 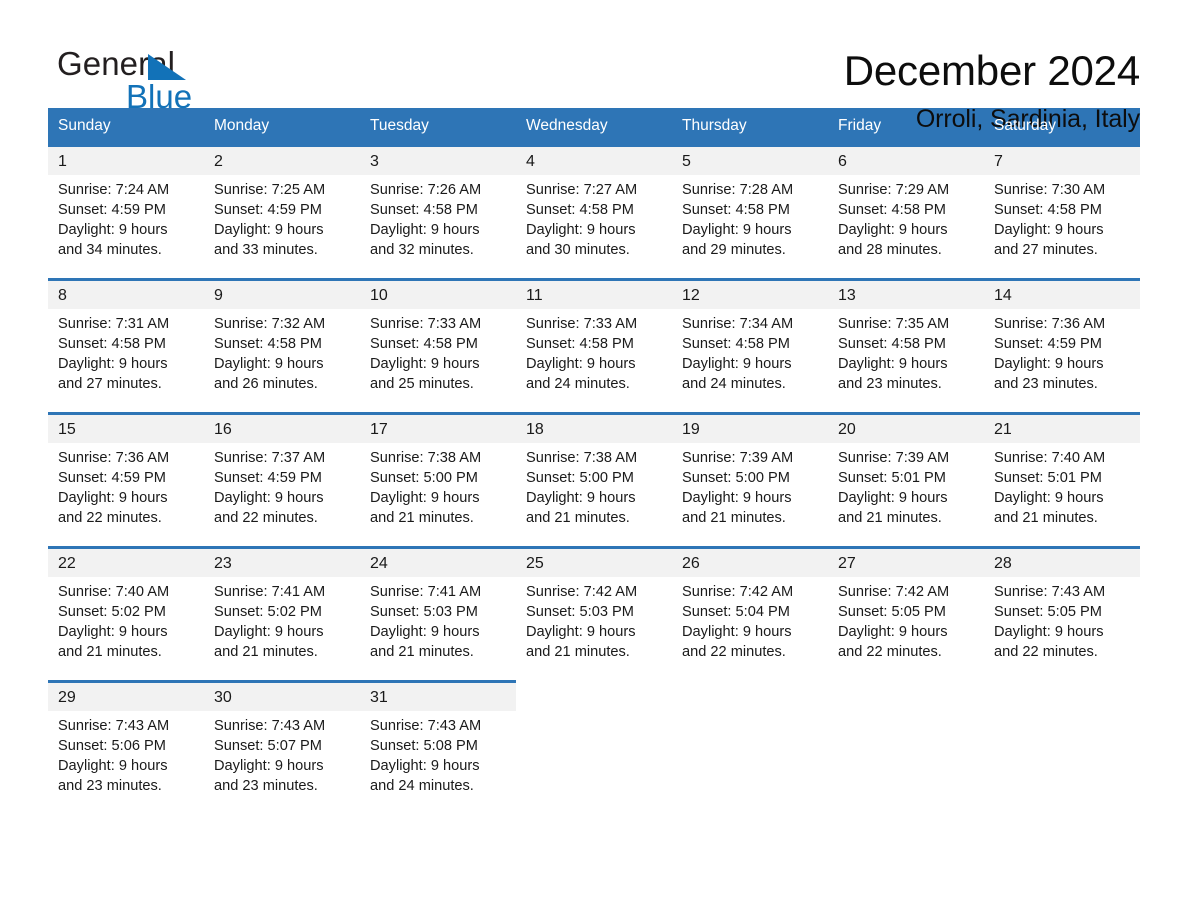 I want to click on day-cell-number: 8, so click(x=126, y=293).